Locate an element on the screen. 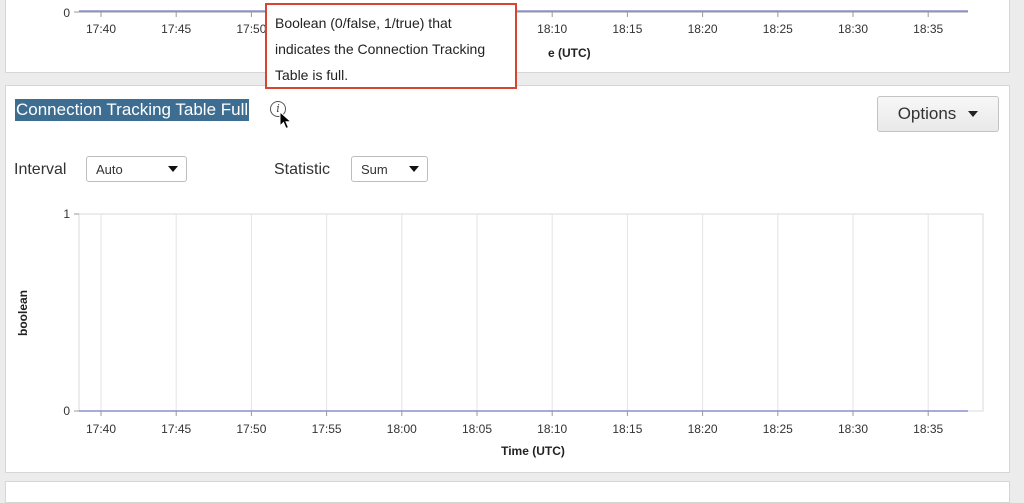 The image size is (1024, 503). previous-x-tick-label: 18:10 is located at coordinates (552, 29).